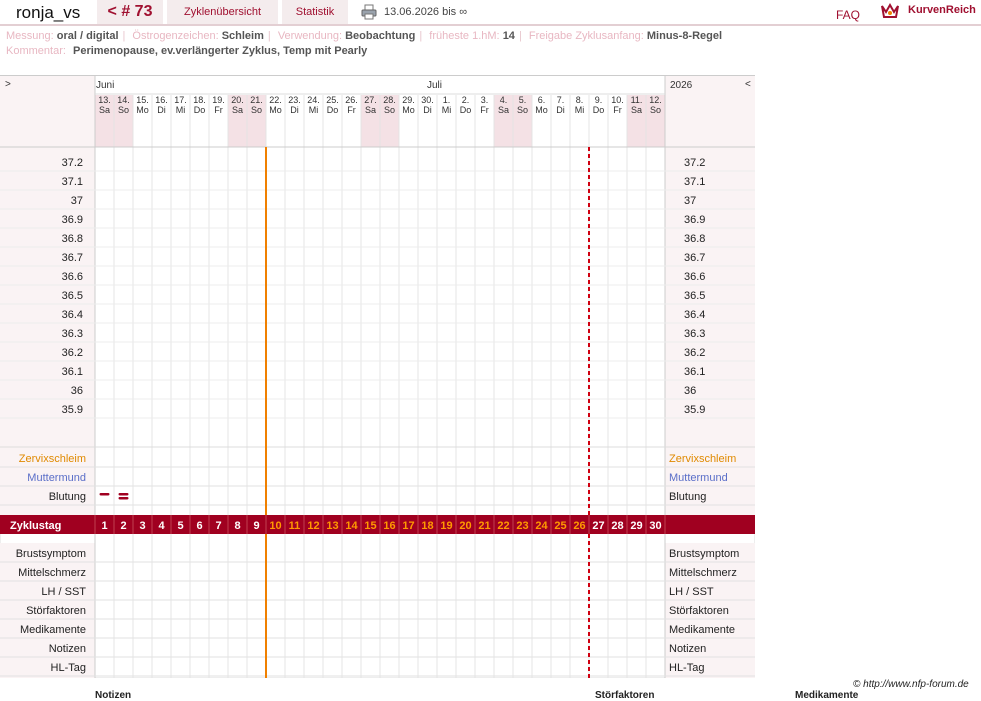 The image size is (981, 701). What do you see at coordinates (8, 84) in the screenshot?
I see `nav-next-arrow: >` at bounding box center [8, 84].